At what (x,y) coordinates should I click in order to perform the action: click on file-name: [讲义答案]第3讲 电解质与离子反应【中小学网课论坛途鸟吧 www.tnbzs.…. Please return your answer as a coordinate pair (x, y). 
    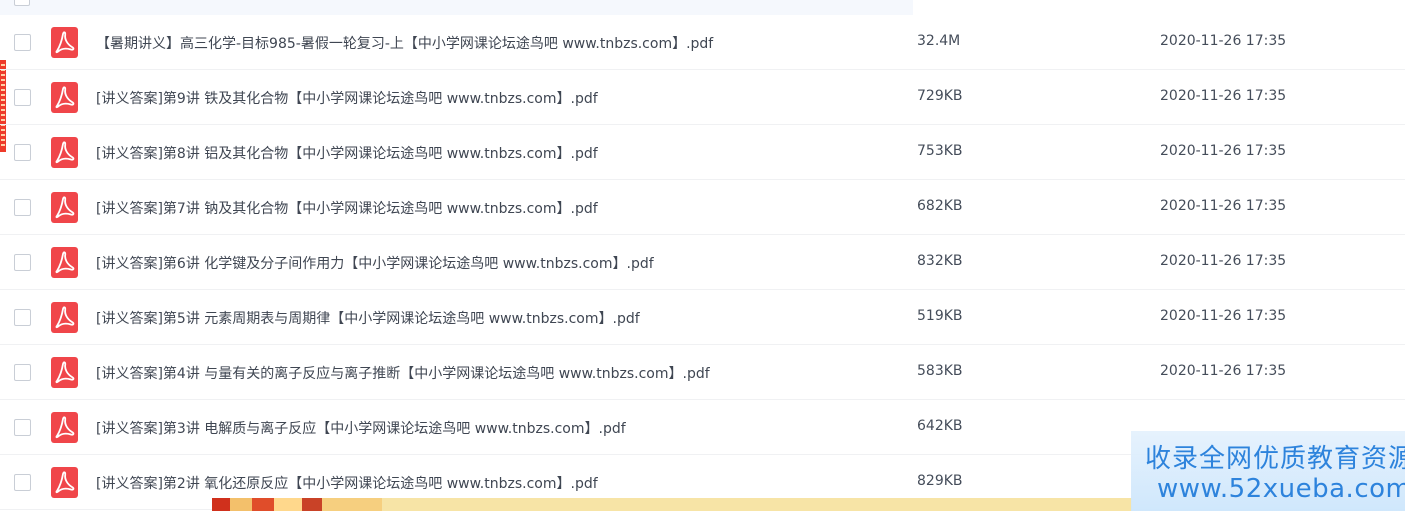
    Looking at the image, I should click on (361, 428).